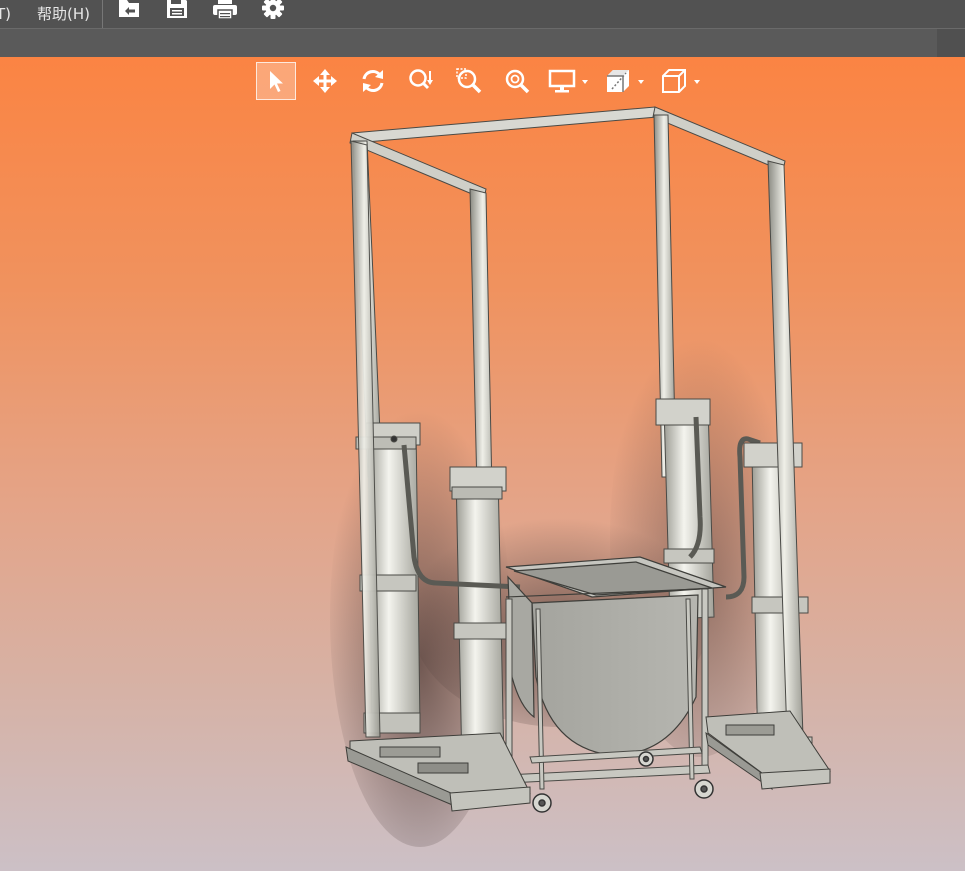  What do you see at coordinates (768, 750) in the screenshot?
I see `base-frame-right` at bounding box center [768, 750].